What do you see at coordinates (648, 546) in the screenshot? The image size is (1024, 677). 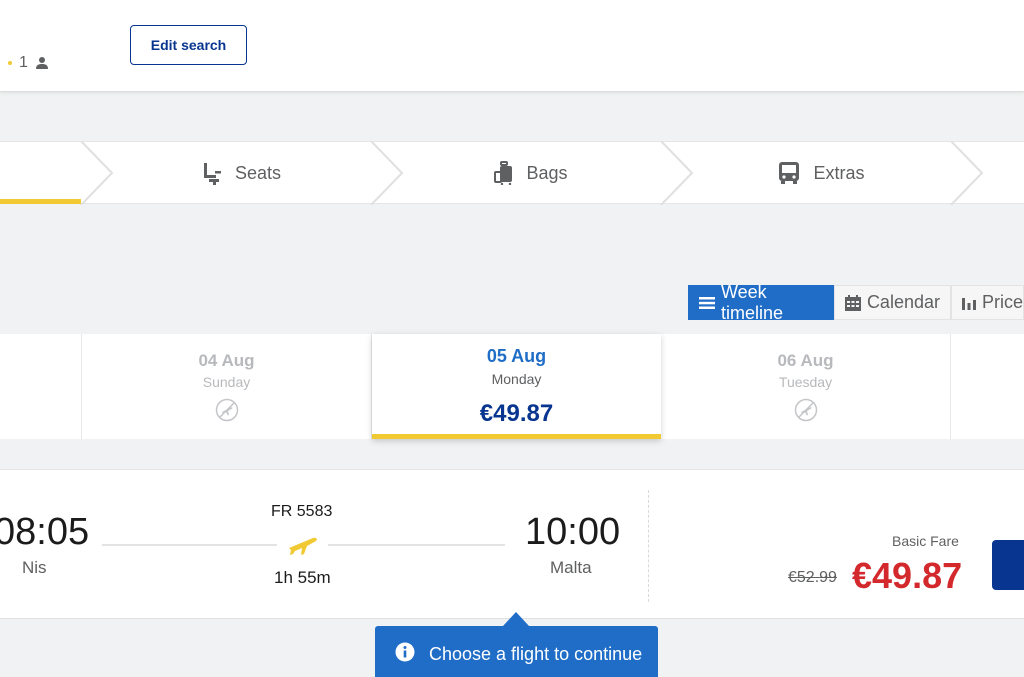 I see `card-divider` at bounding box center [648, 546].